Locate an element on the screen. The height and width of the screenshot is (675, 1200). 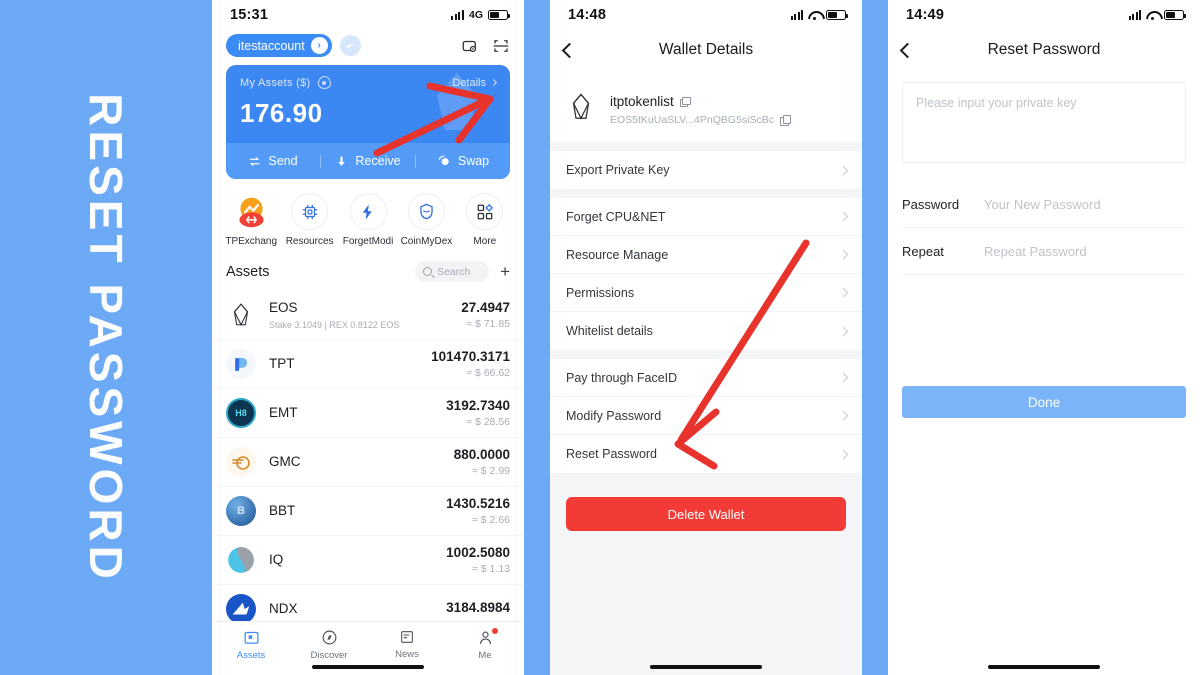
menu-item-permissions: Permissions is located at coordinates (706, 293).